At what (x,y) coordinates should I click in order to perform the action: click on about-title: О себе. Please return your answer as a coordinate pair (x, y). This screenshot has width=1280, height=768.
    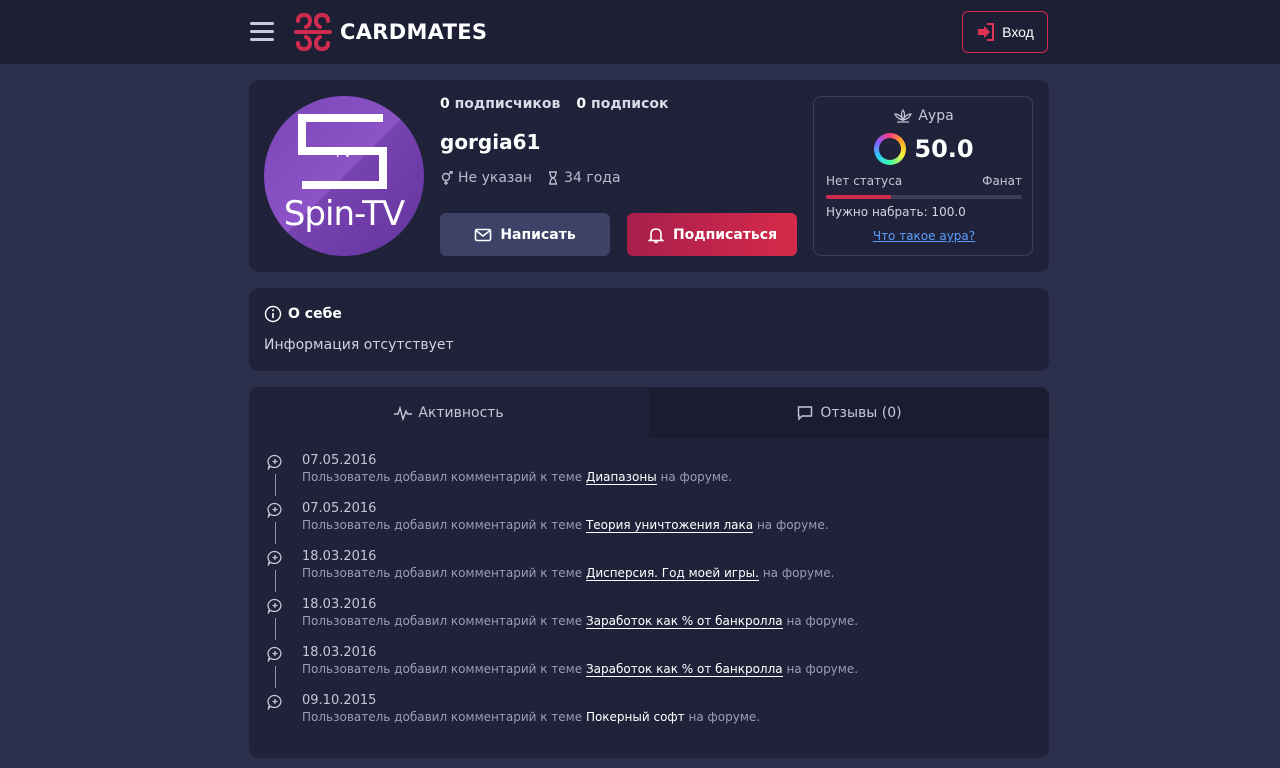
    Looking at the image, I should click on (303, 314).